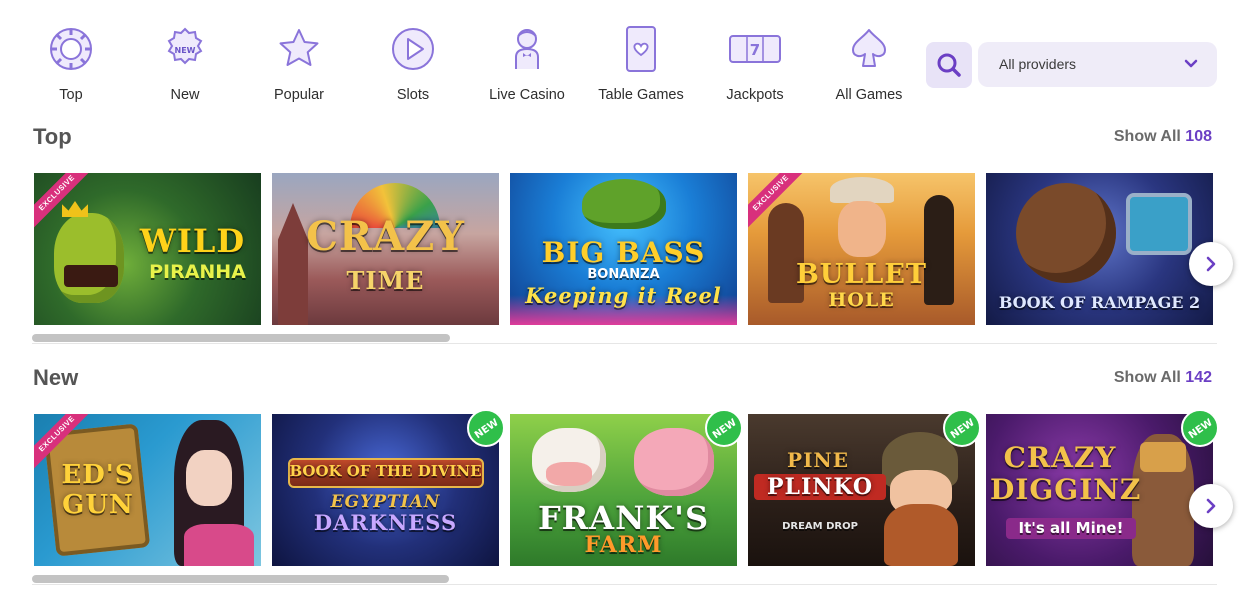 The height and width of the screenshot is (605, 1248). I want to click on section-title-new: New, so click(56, 377).